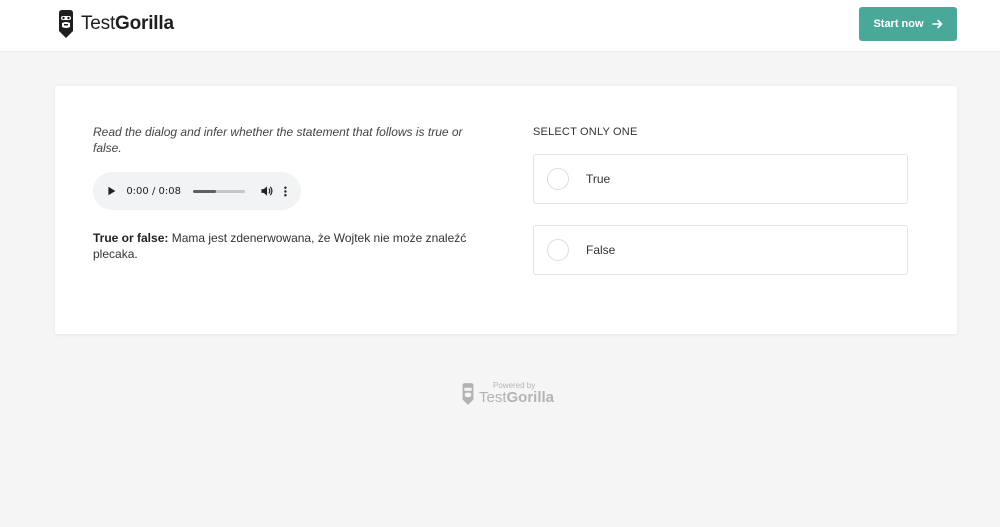 This screenshot has height=527, width=1000. Describe the element at coordinates (898, 24) in the screenshot. I see `start-now-label: Start now` at that location.